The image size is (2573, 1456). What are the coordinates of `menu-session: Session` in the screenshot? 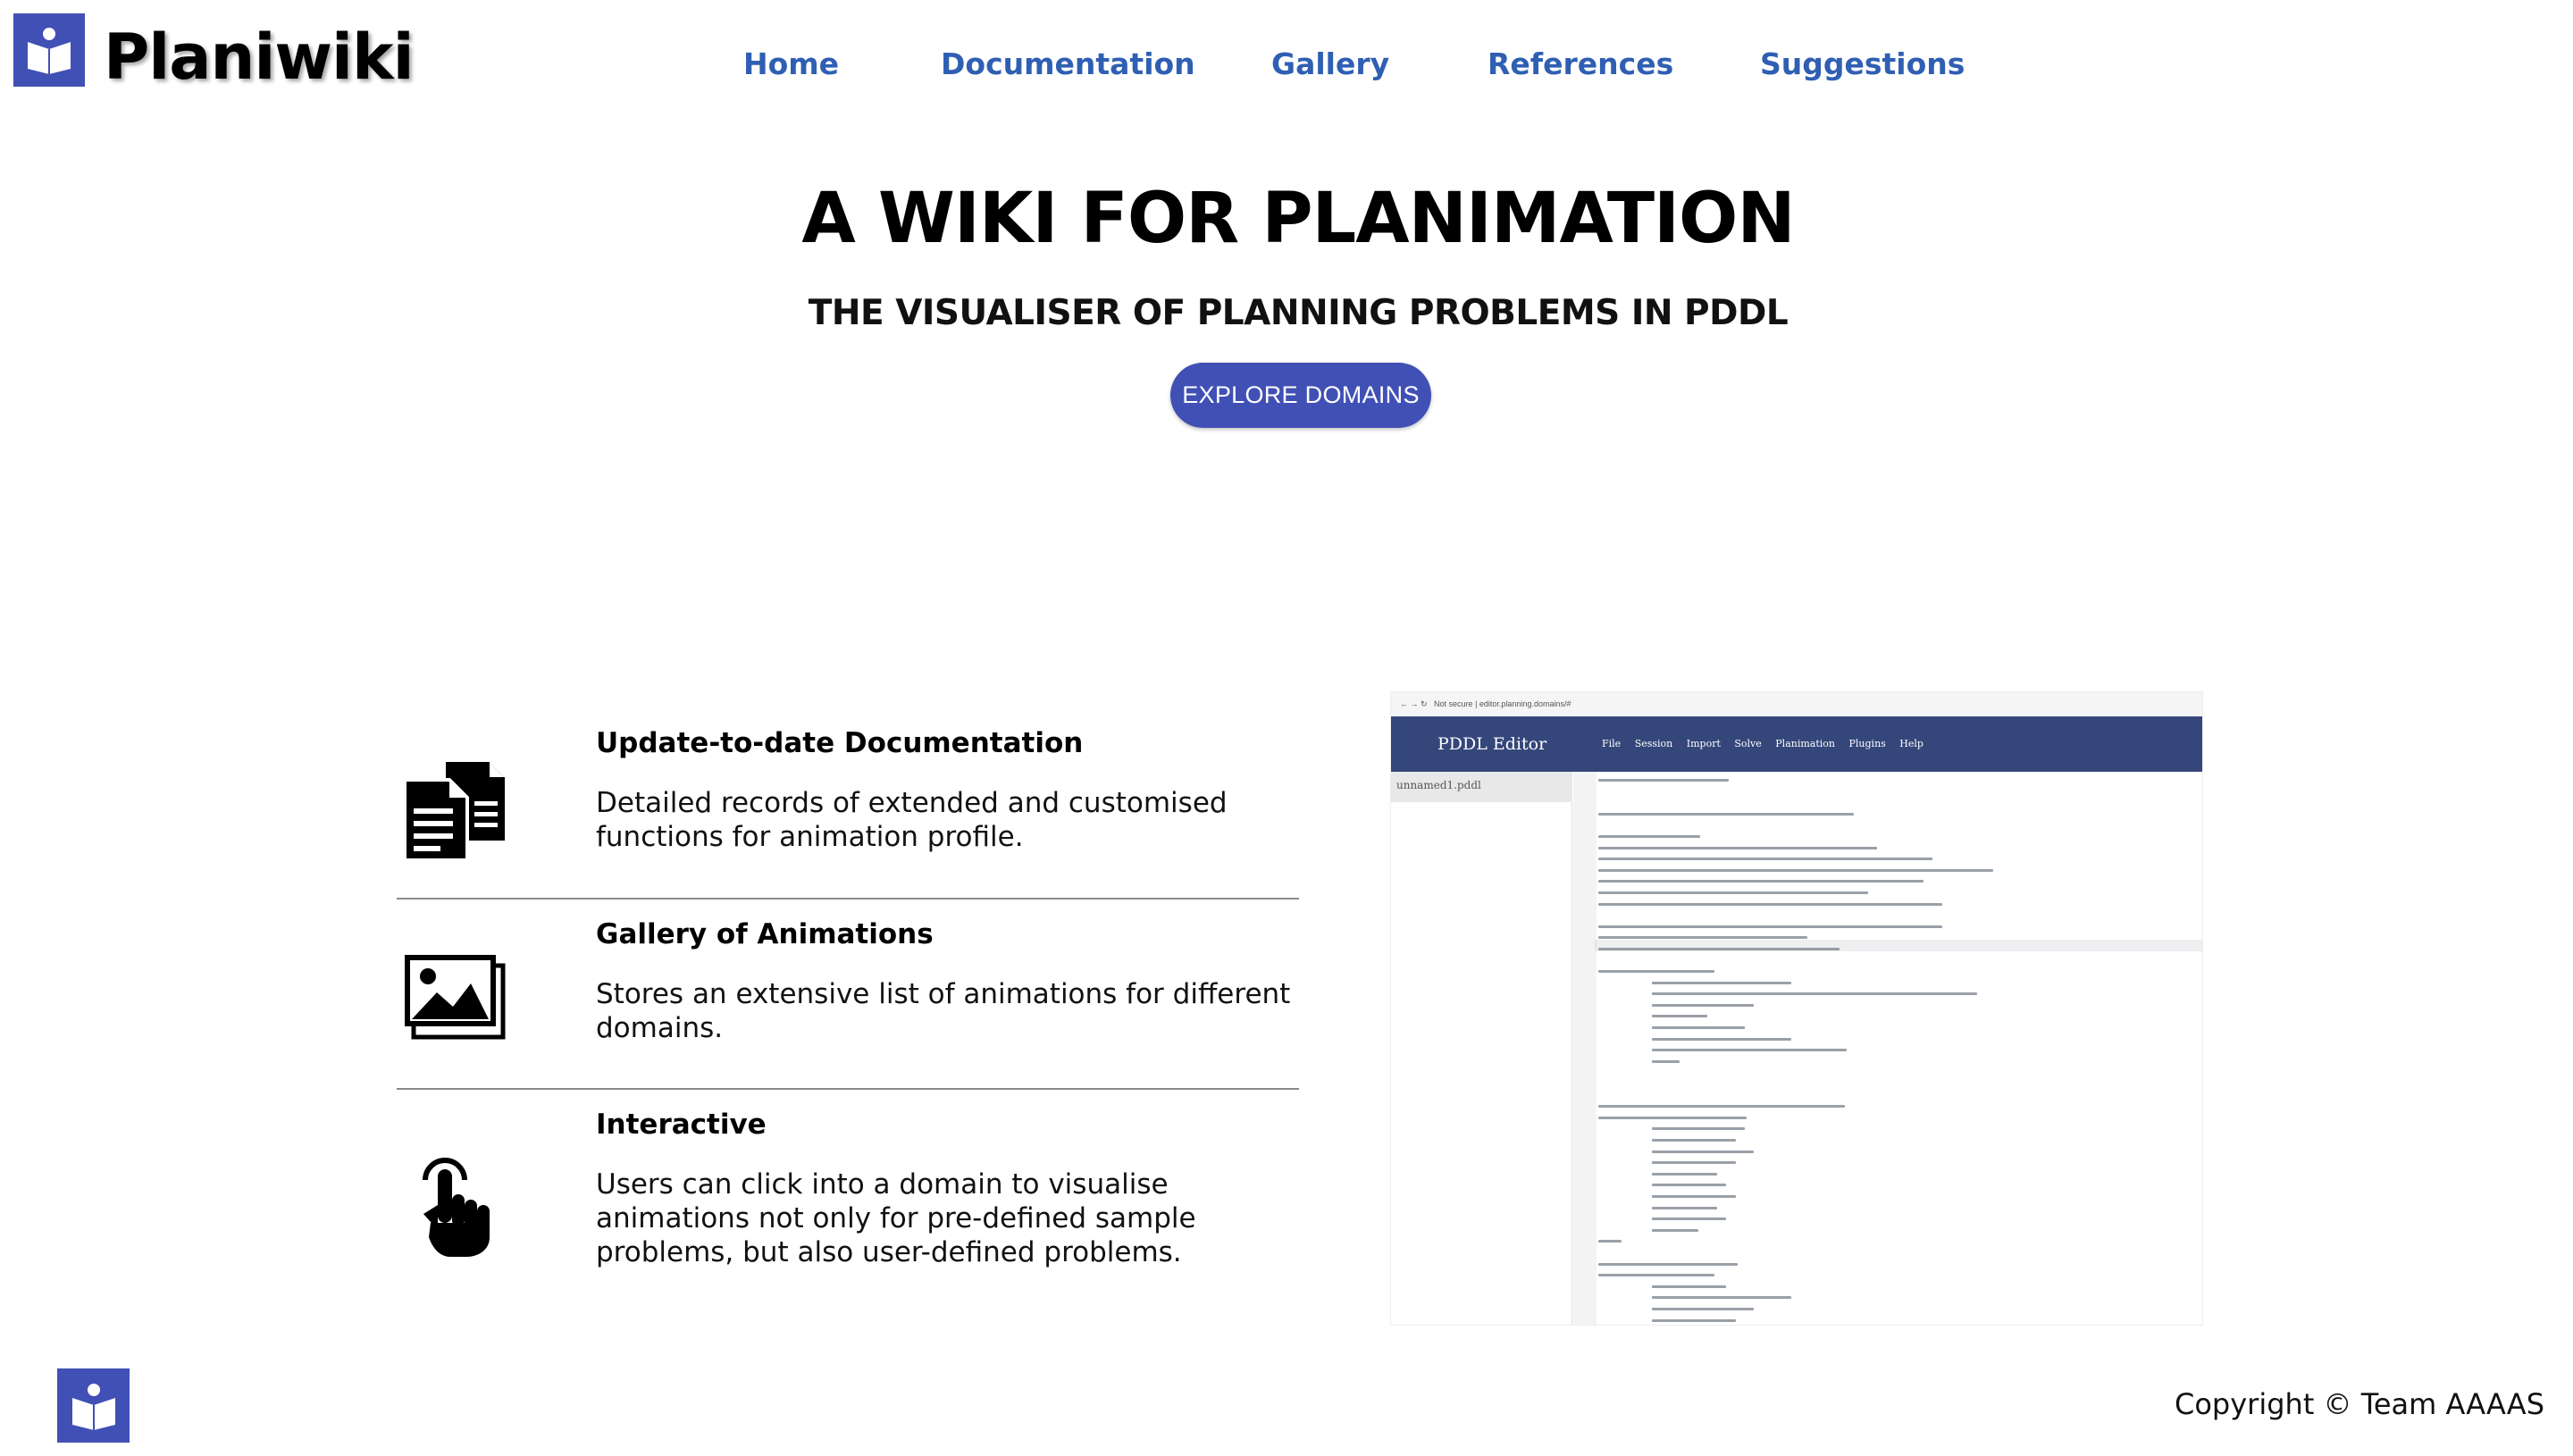 It's located at (1653, 743).